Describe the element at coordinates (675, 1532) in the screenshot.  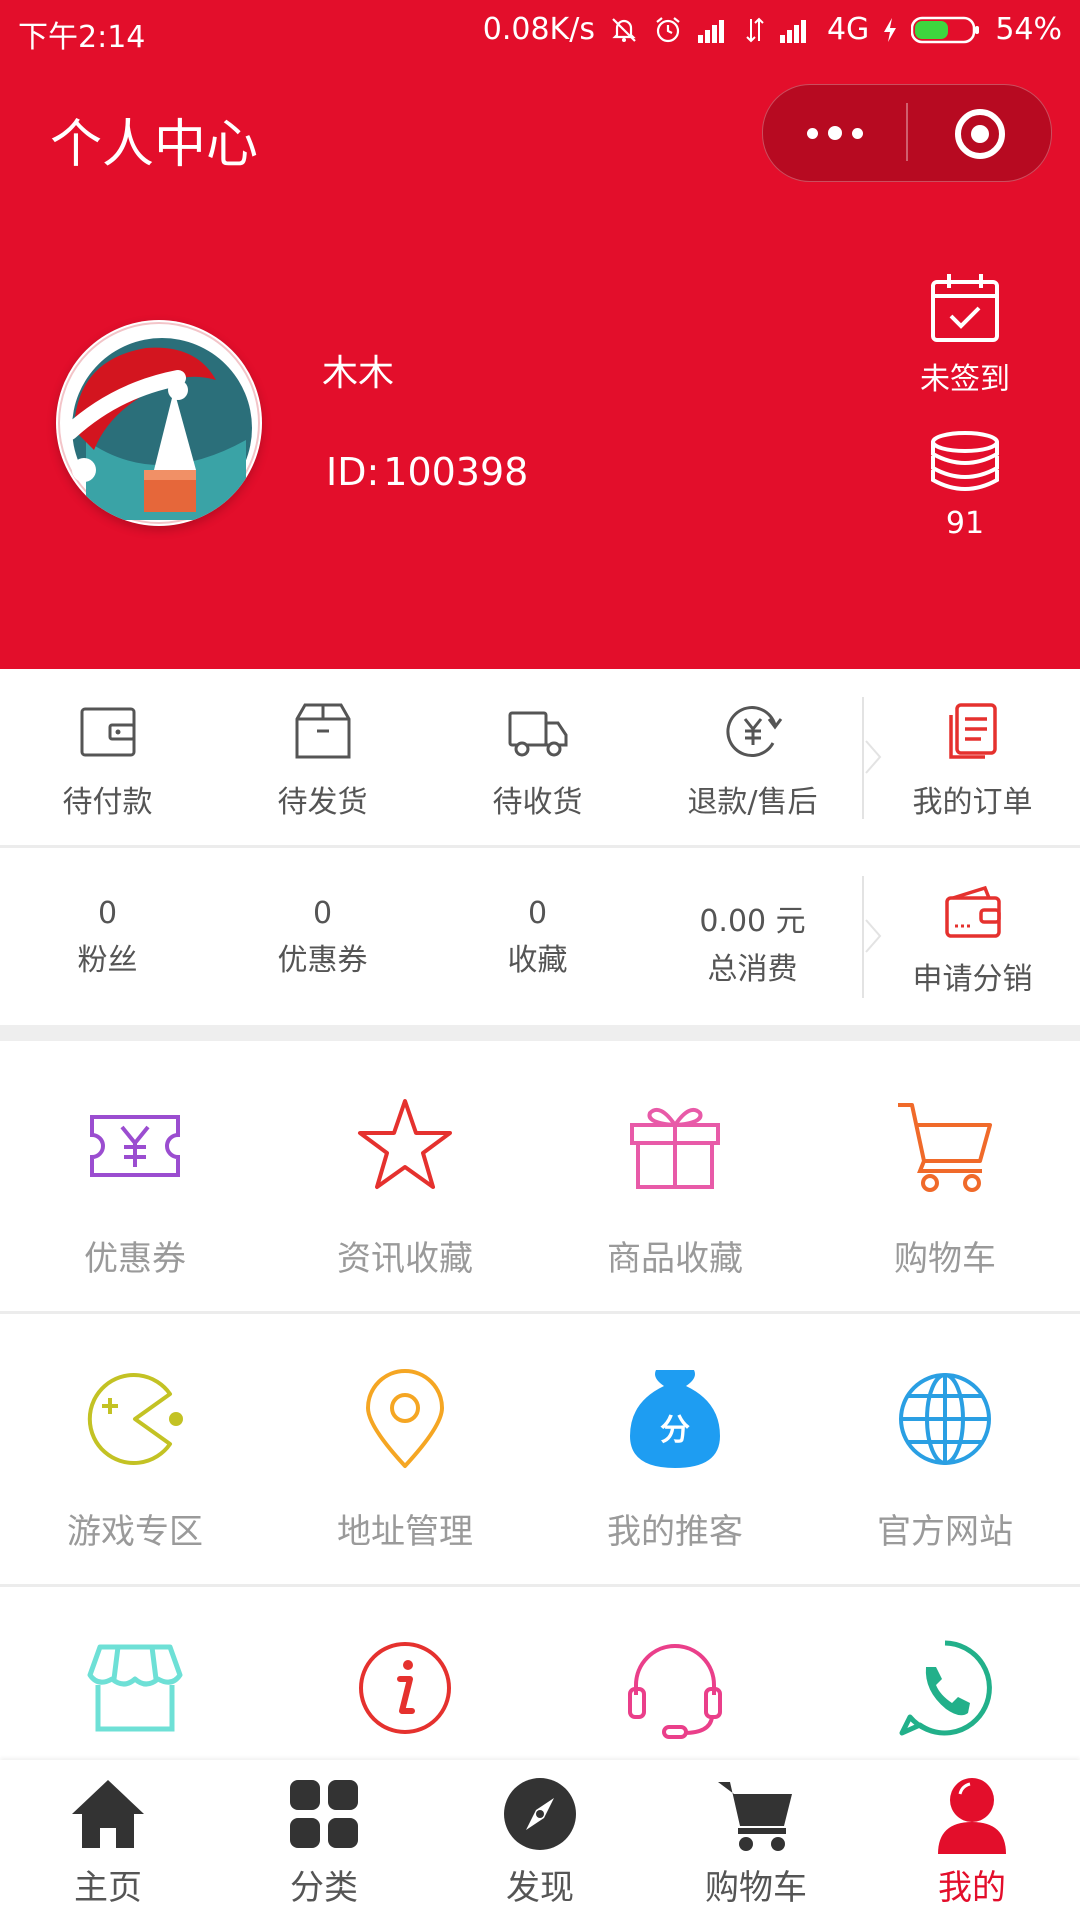
I see `tile-label: 我的推客` at that location.